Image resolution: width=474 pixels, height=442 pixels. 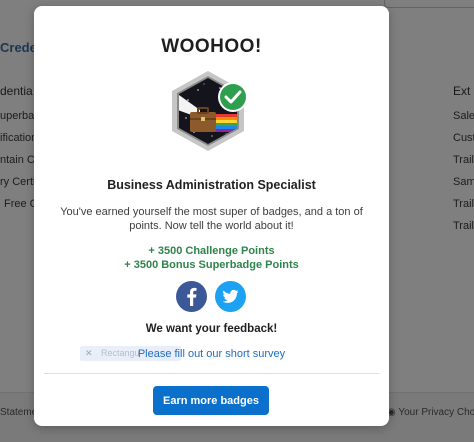 I want to click on bonus-points: + 3500 Bonus Superbadge Points, so click(x=211, y=265).